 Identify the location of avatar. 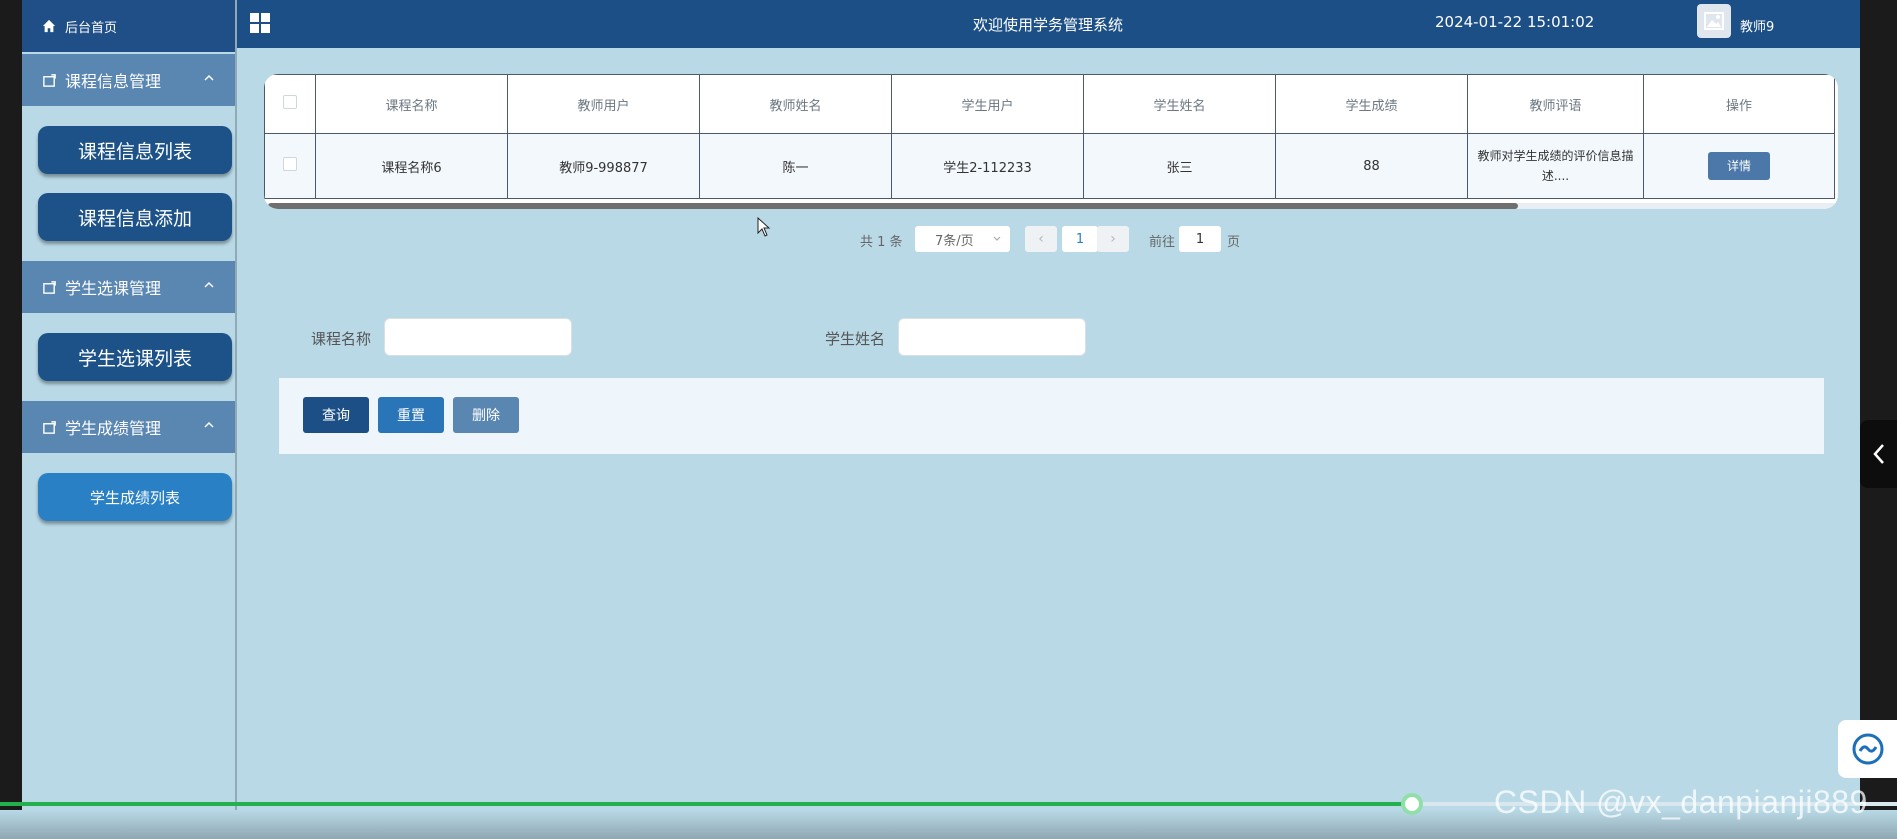
(1714, 21).